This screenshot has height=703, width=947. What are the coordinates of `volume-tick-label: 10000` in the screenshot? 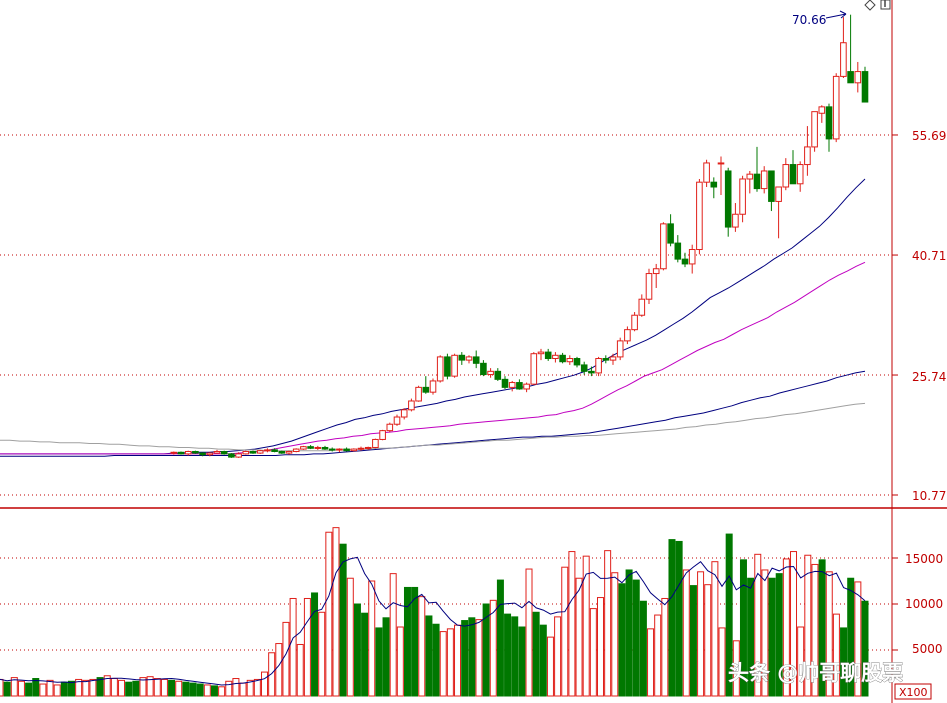 It's located at (924, 604).